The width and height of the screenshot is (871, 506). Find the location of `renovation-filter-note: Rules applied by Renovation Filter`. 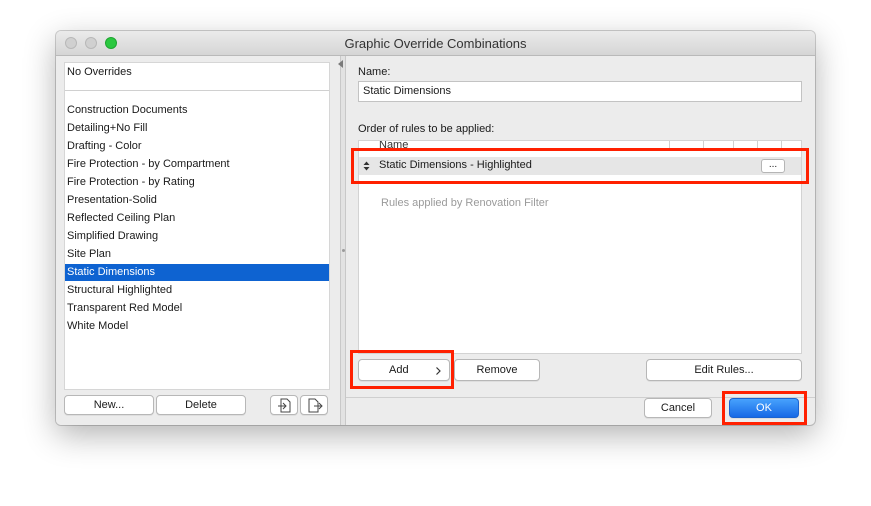

renovation-filter-note: Rules applied by Renovation Filter is located at coordinates (465, 203).